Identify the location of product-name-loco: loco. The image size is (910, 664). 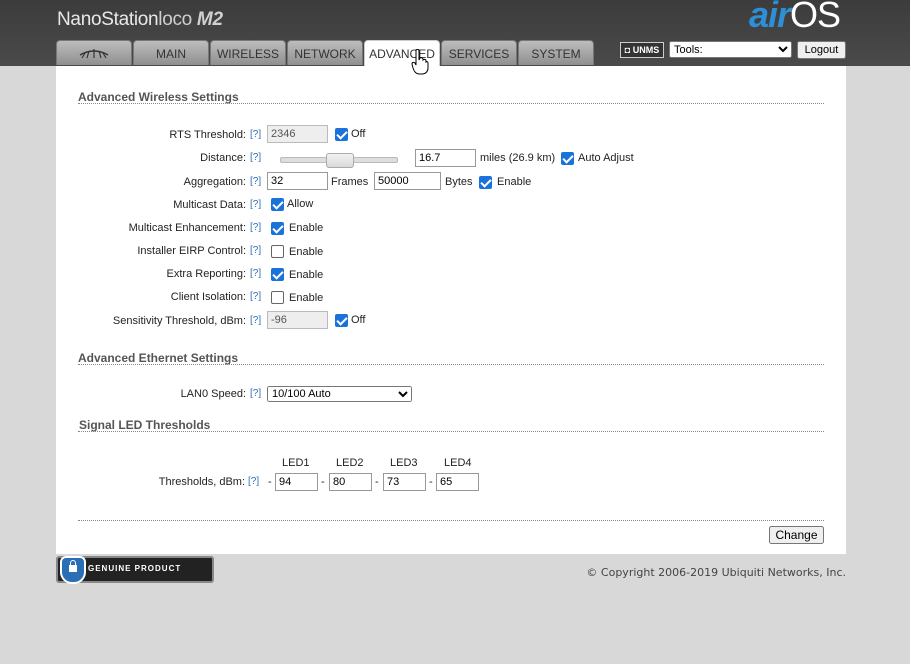
(175, 19).